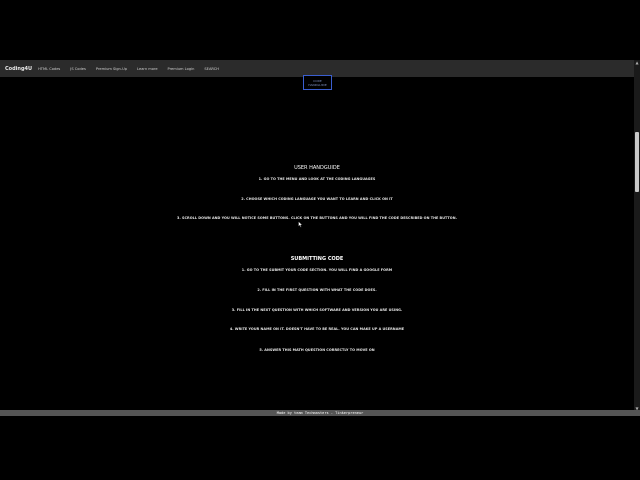 This screenshot has width=640, height=480. Describe the element at coordinates (637, 236) in the screenshot. I see `page-scrollbar: ▲ ▼` at that location.